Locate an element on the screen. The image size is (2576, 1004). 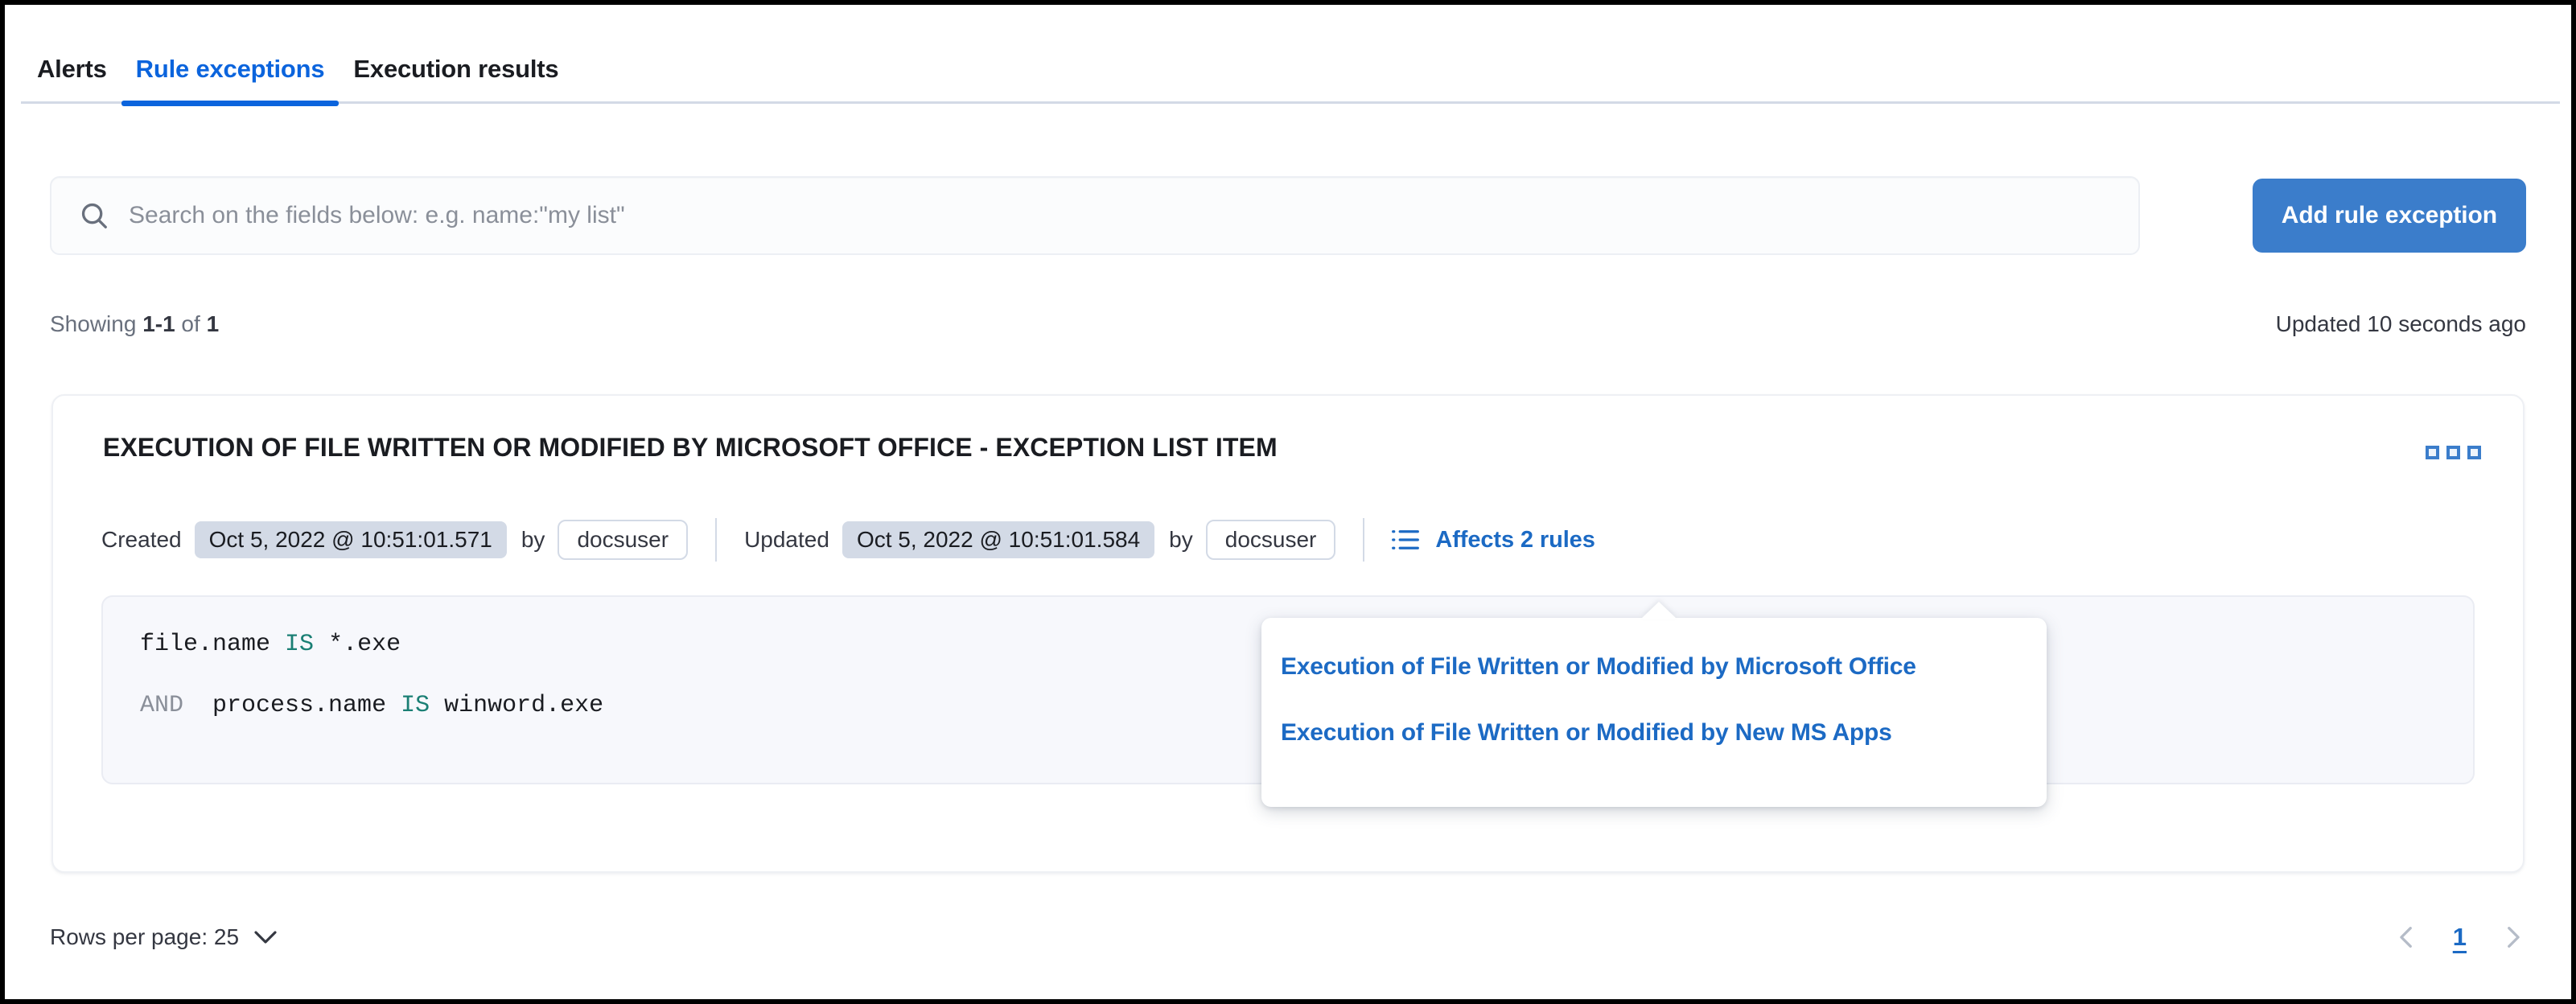
query-operator-2: IS is located at coordinates (415, 705).